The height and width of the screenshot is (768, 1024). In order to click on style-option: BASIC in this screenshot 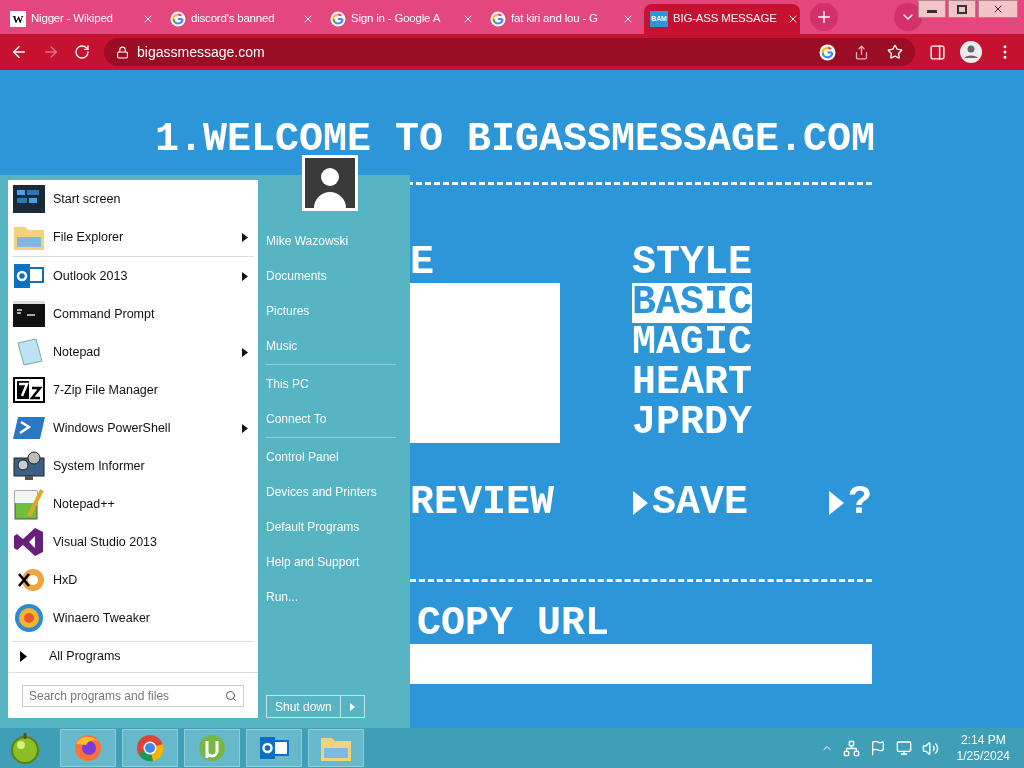, I will do `click(692, 303)`.